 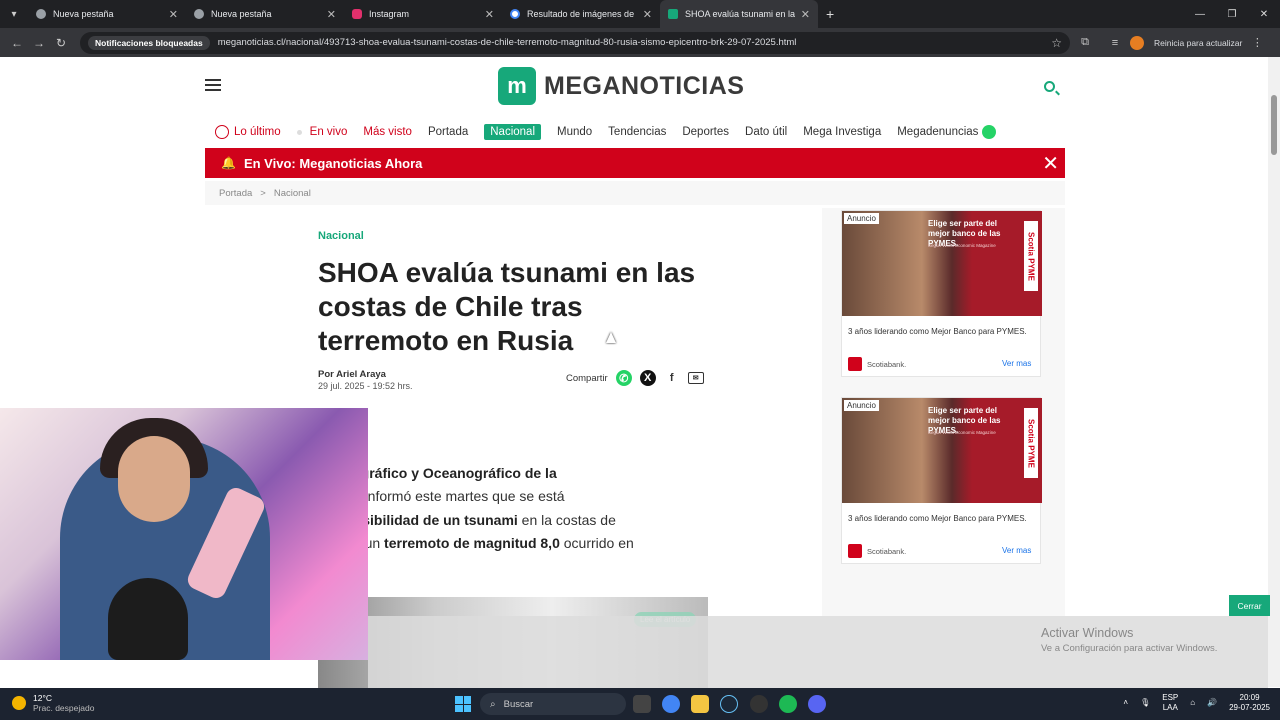 I want to click on hamburger-menu-icon, so click(x=213, y=85).